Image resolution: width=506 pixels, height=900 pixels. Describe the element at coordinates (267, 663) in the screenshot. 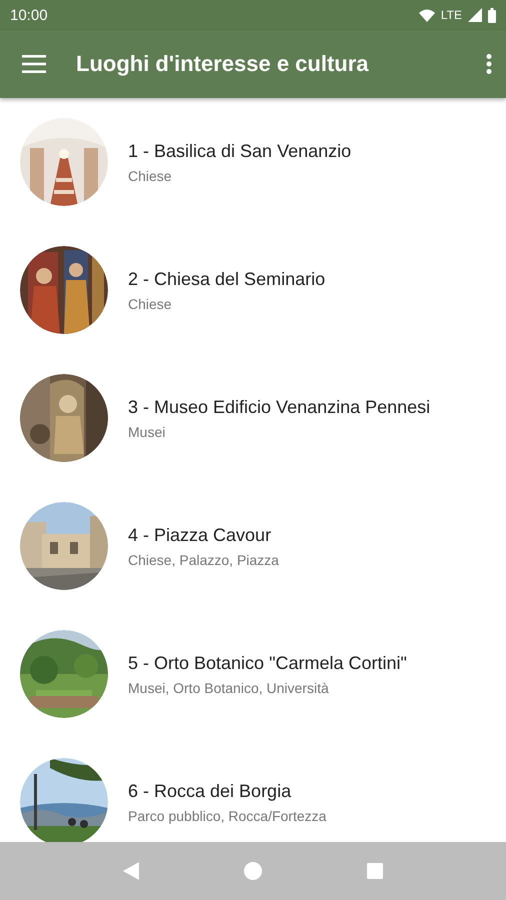

I see `place-title: 5 - Orto Botanico "Carmela Cortini"` at that location.